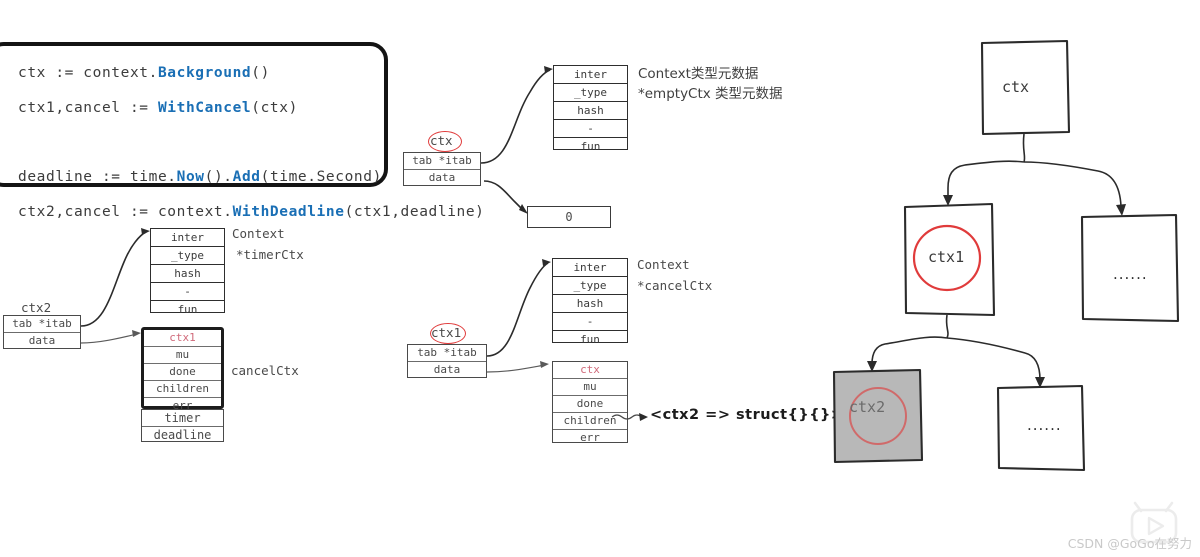 This screenshot has width=1200, height=557. What do you see at coordinates (414, 212) in the screenshot?
I see `code-seg: (ctx1,deadline)` at bounding box center [414, 212].